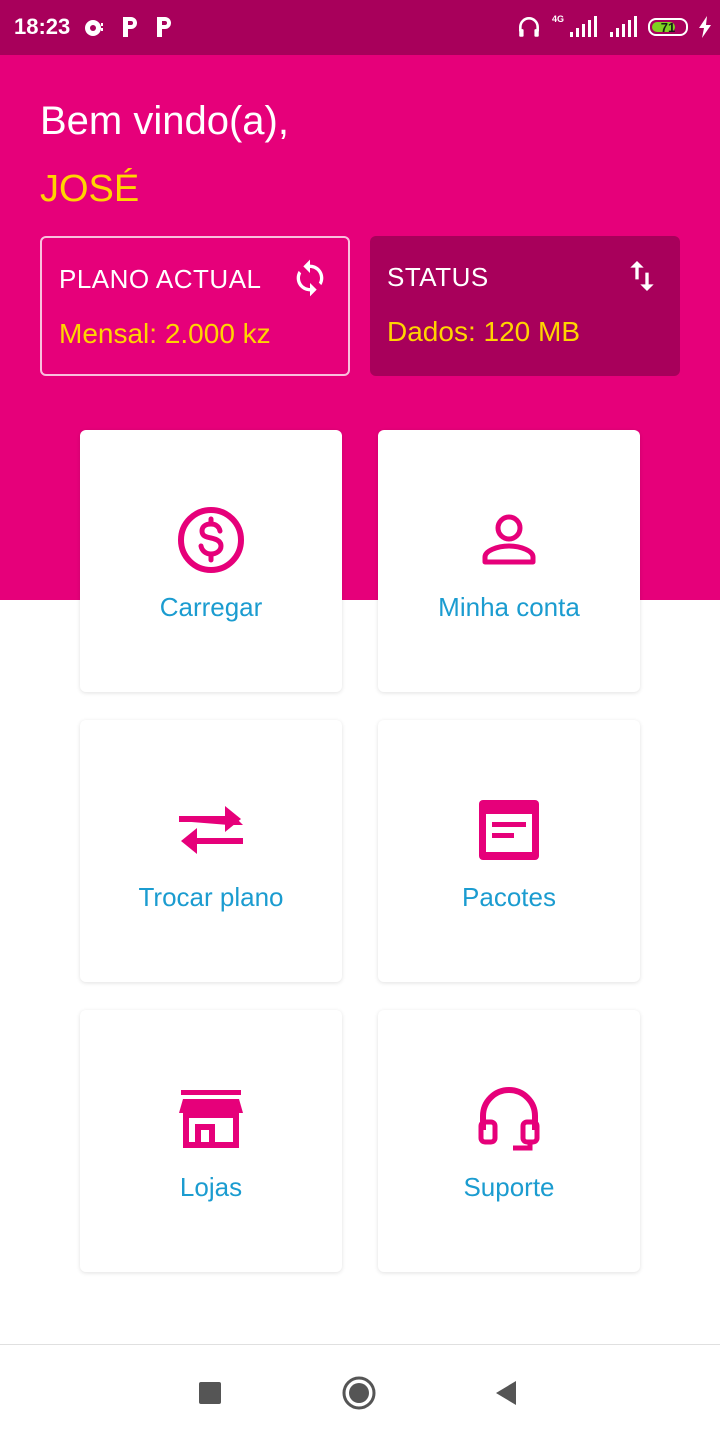 This screenshot has height=1441, width=720. I want to click on plan-card-title: PLANO ACTUAL, so click(160, 279).